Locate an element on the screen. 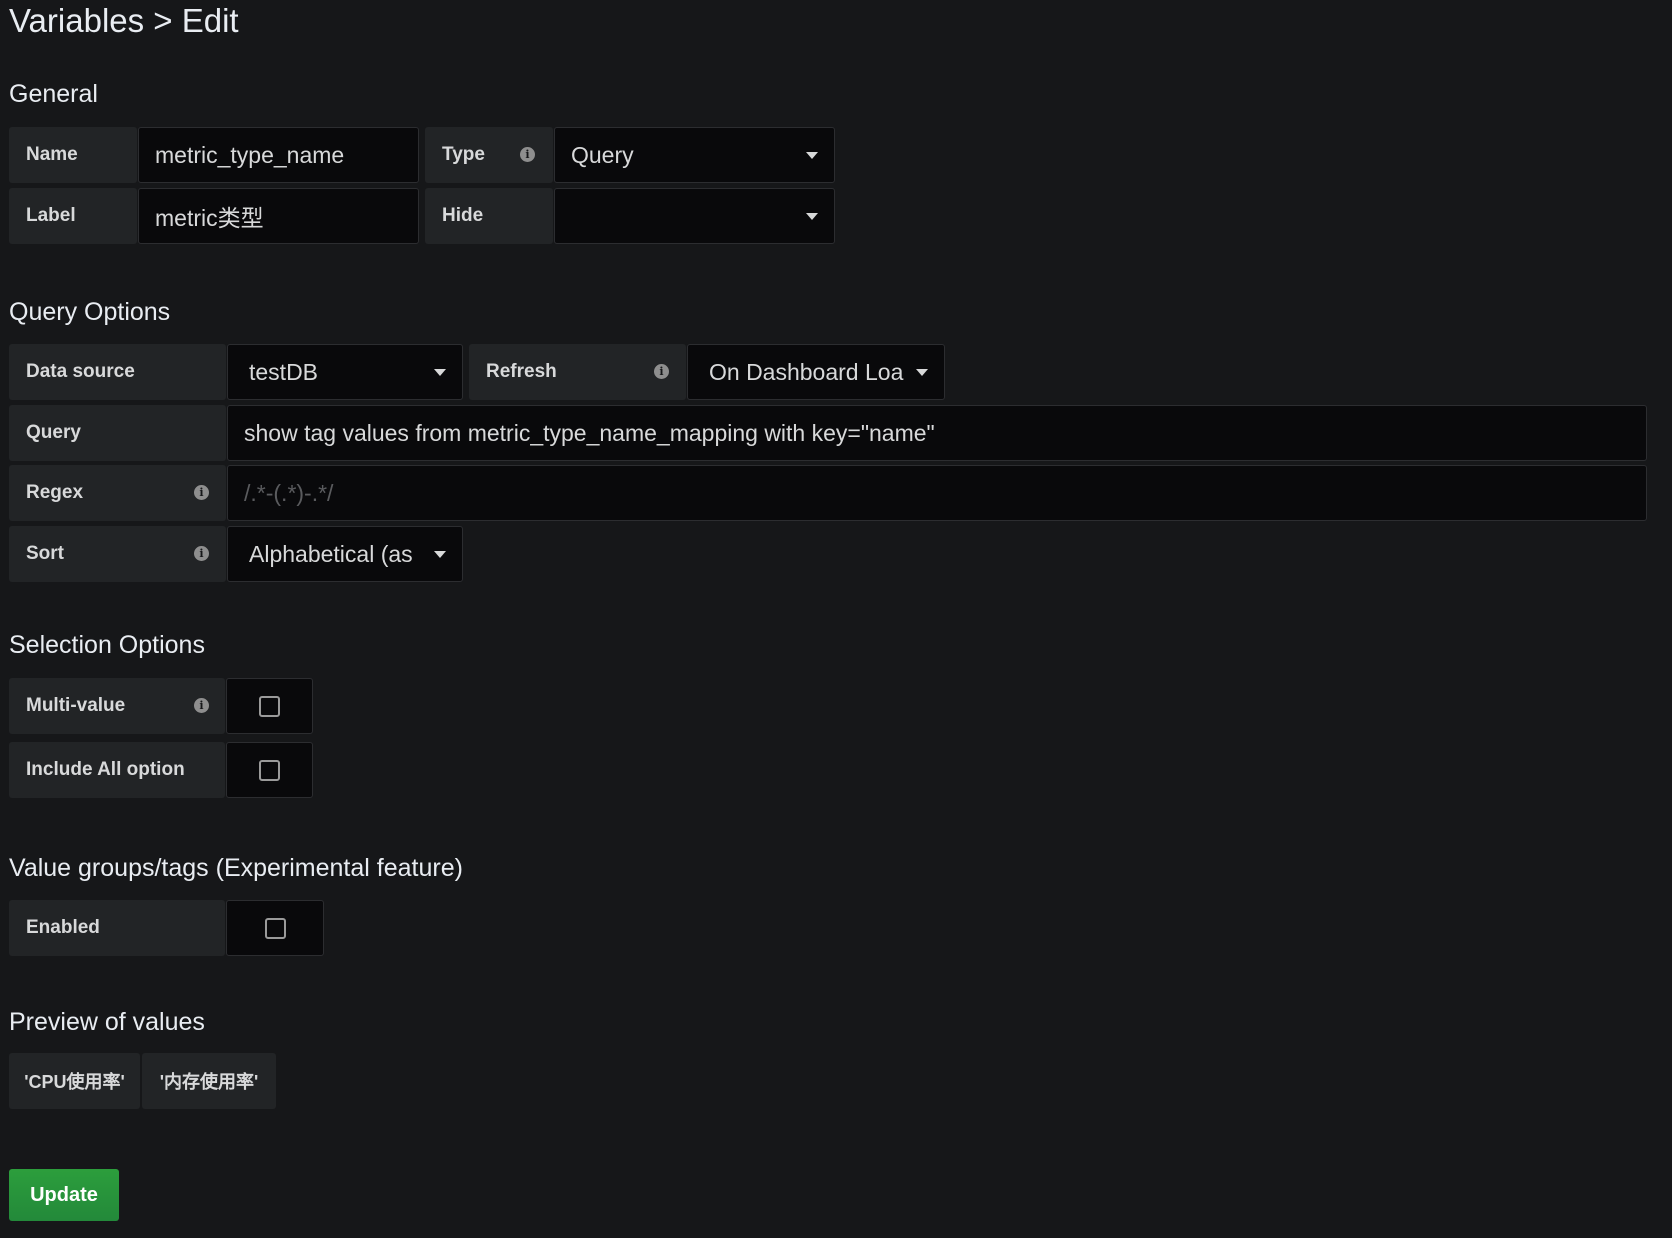 The height and width of the screenshot is (1238, 1672). include-all-checkbox is located at coordinates (269, 770).